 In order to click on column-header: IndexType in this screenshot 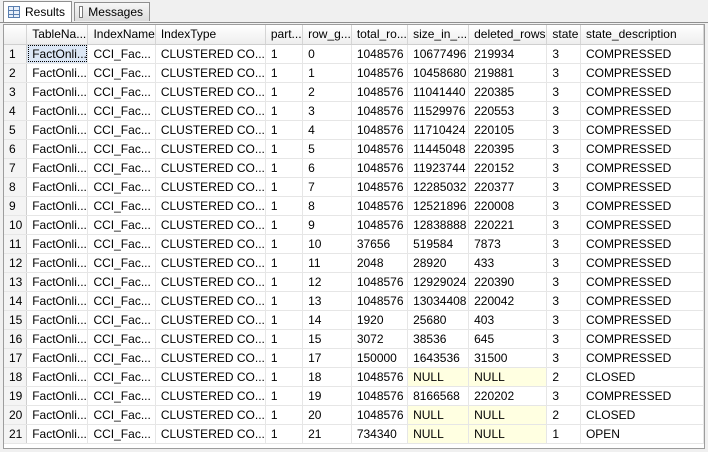, I will do `click(210, 35)`.